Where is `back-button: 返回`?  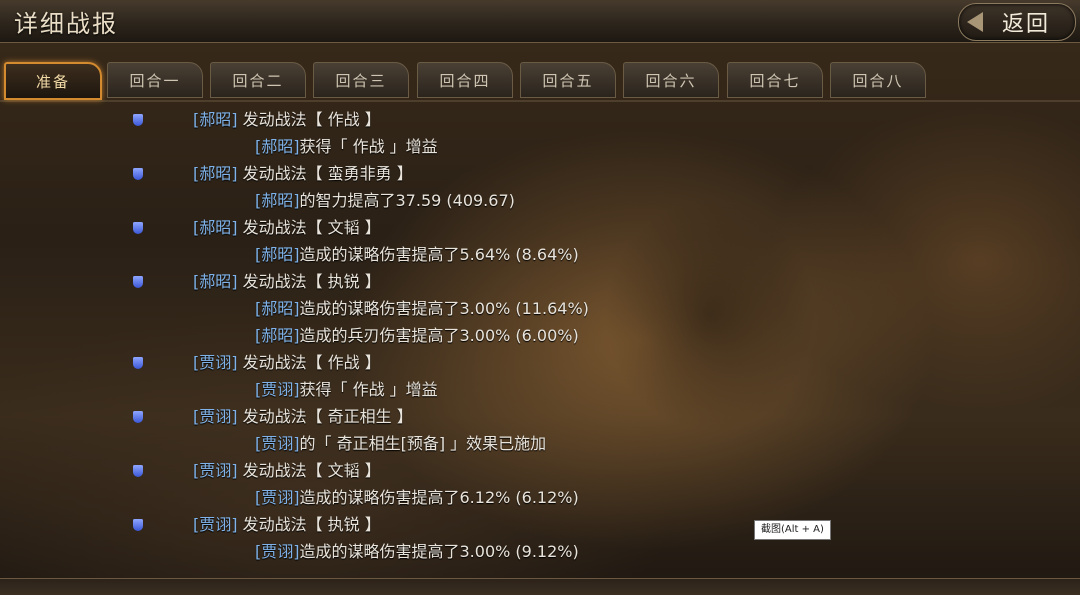
back-button: 返回 is located at coordinates (1017, 22).